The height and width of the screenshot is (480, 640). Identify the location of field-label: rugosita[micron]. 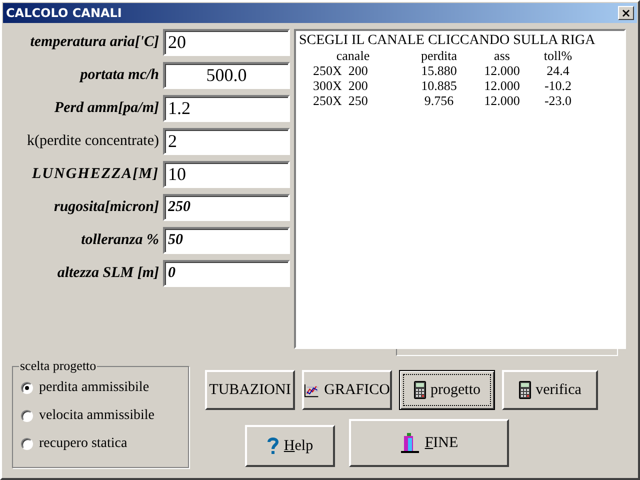
(106, 207).